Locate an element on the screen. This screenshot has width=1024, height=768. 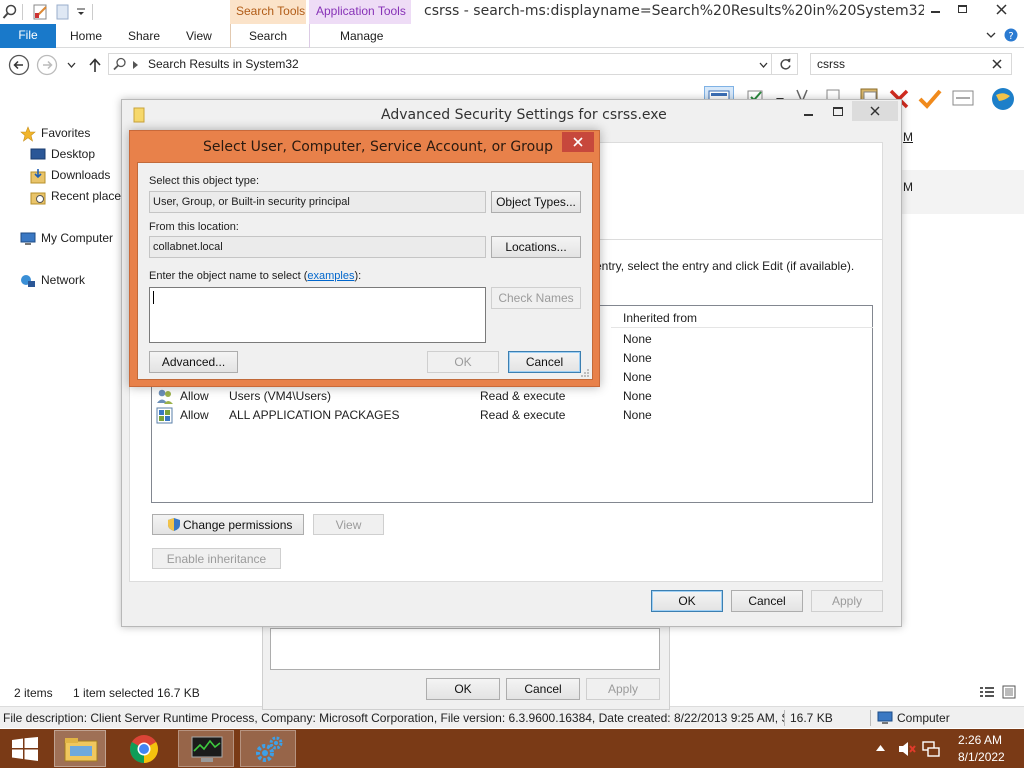
volume-muted-icon is located at coordinates (907, 749).